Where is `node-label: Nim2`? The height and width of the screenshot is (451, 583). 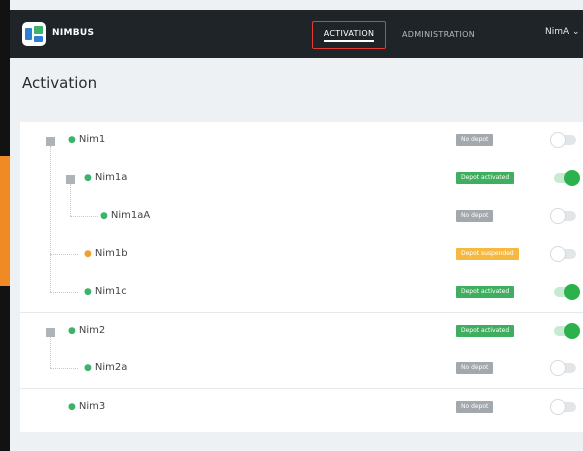 node-label: Nim2 is located at coordinates (92, 330).